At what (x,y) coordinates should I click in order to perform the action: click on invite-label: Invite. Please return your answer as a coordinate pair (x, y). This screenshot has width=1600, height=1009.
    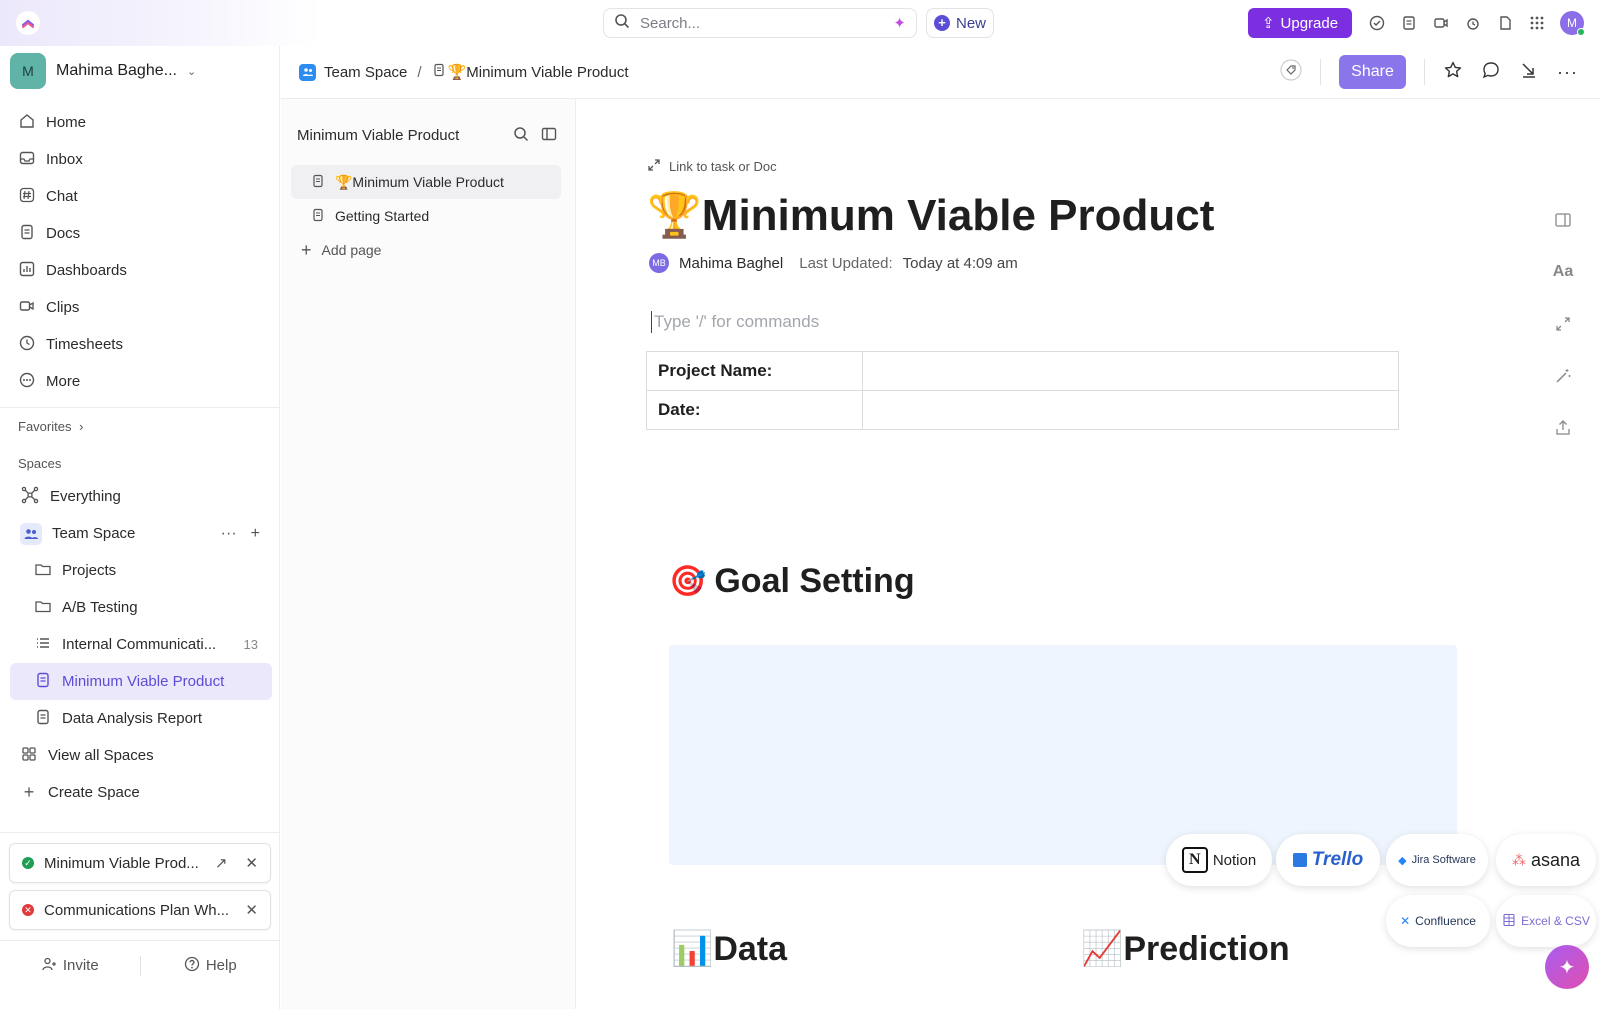
    Looking at the image, I should click on (80, 965).